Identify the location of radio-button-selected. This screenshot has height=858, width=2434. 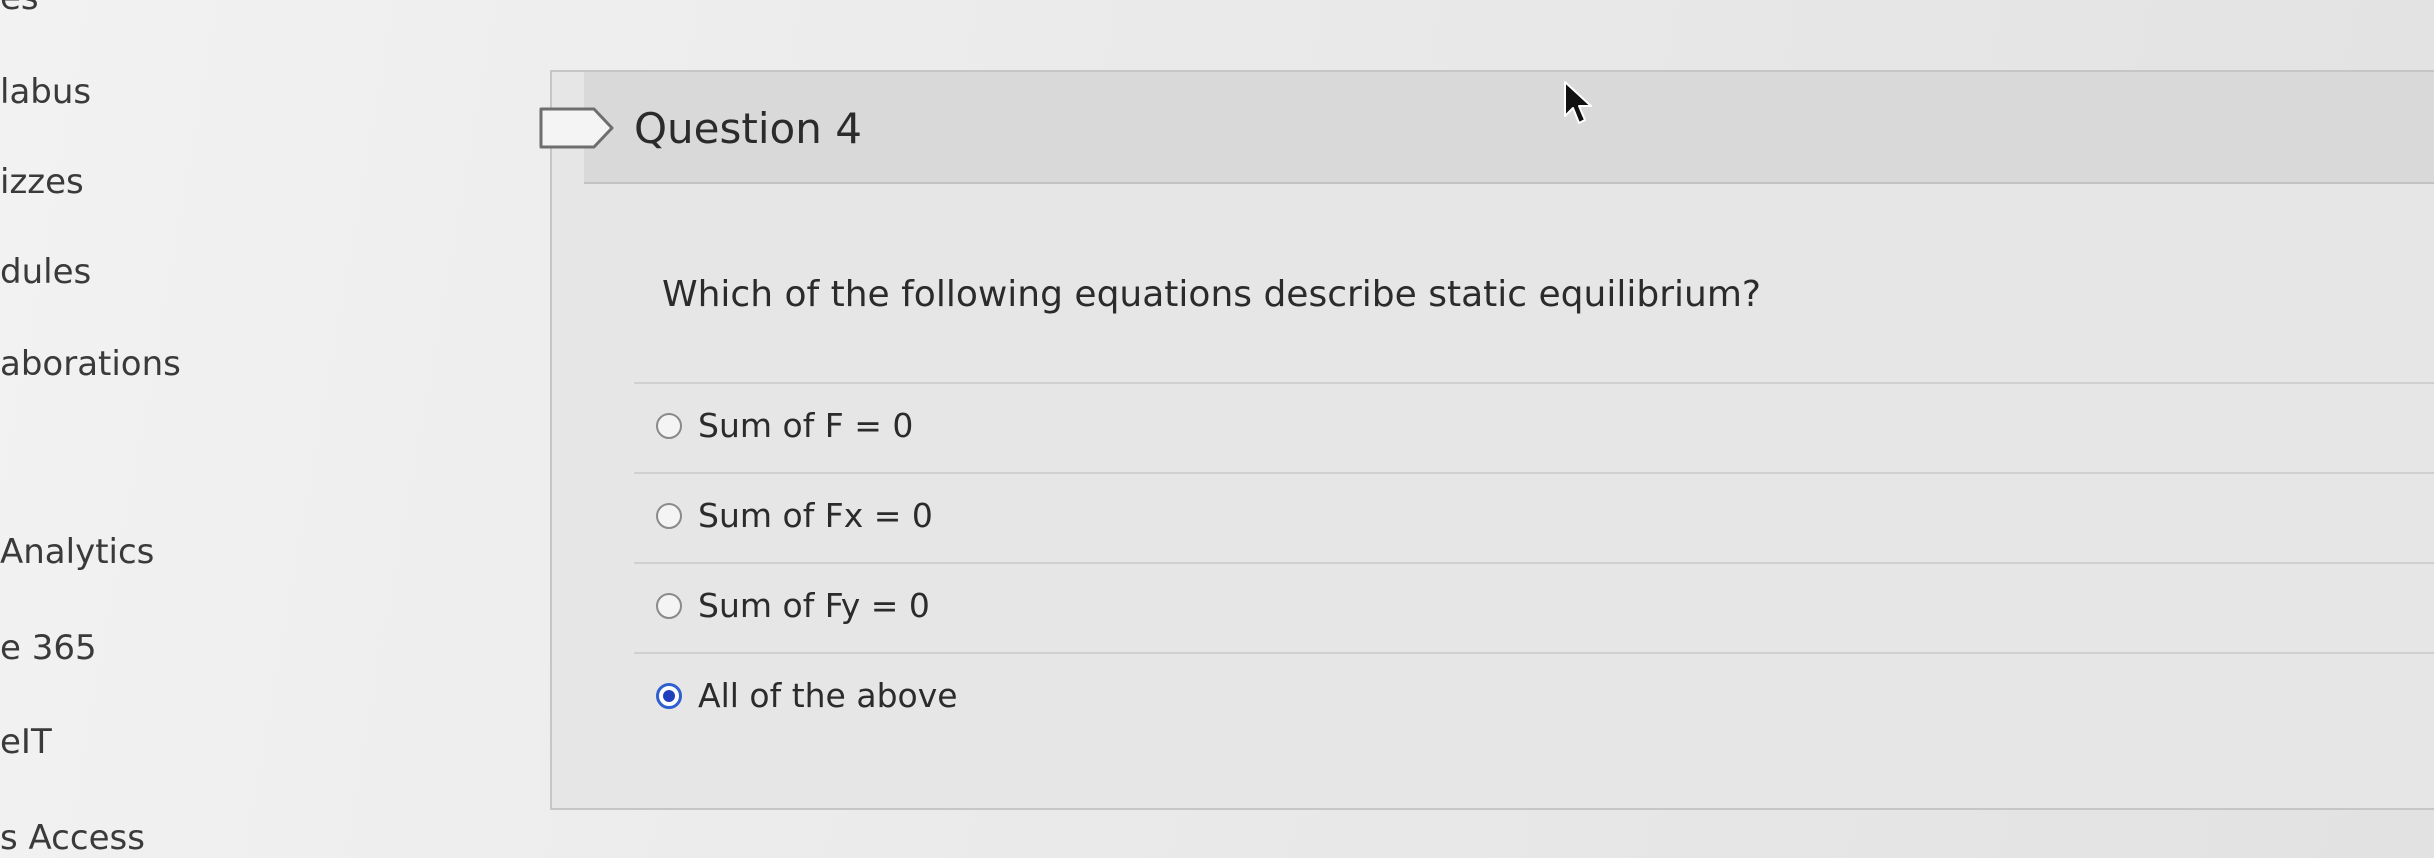
(669, 696).